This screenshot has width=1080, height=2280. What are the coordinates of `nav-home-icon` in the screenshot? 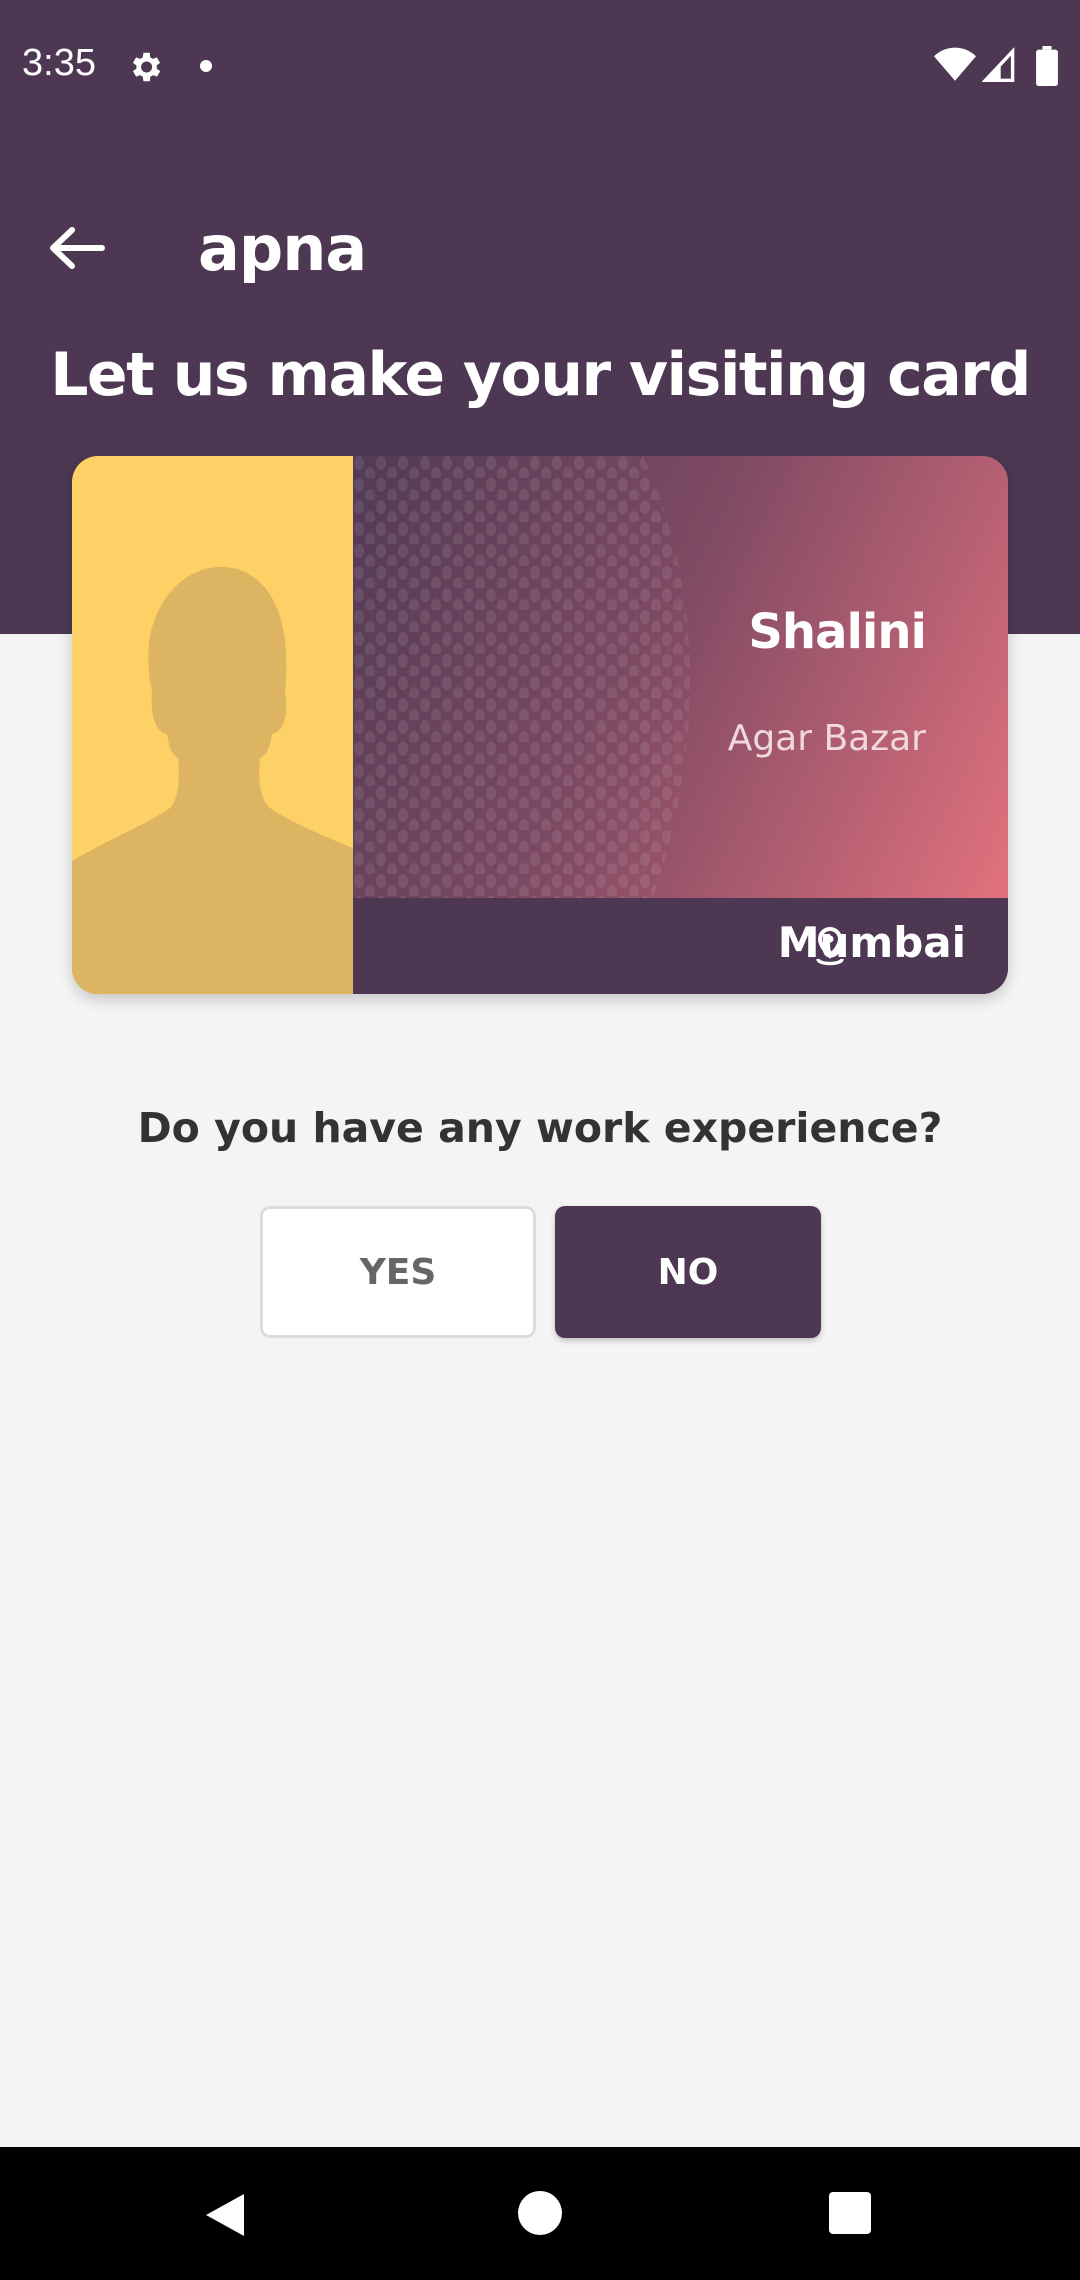 It's located at (540, 2213).